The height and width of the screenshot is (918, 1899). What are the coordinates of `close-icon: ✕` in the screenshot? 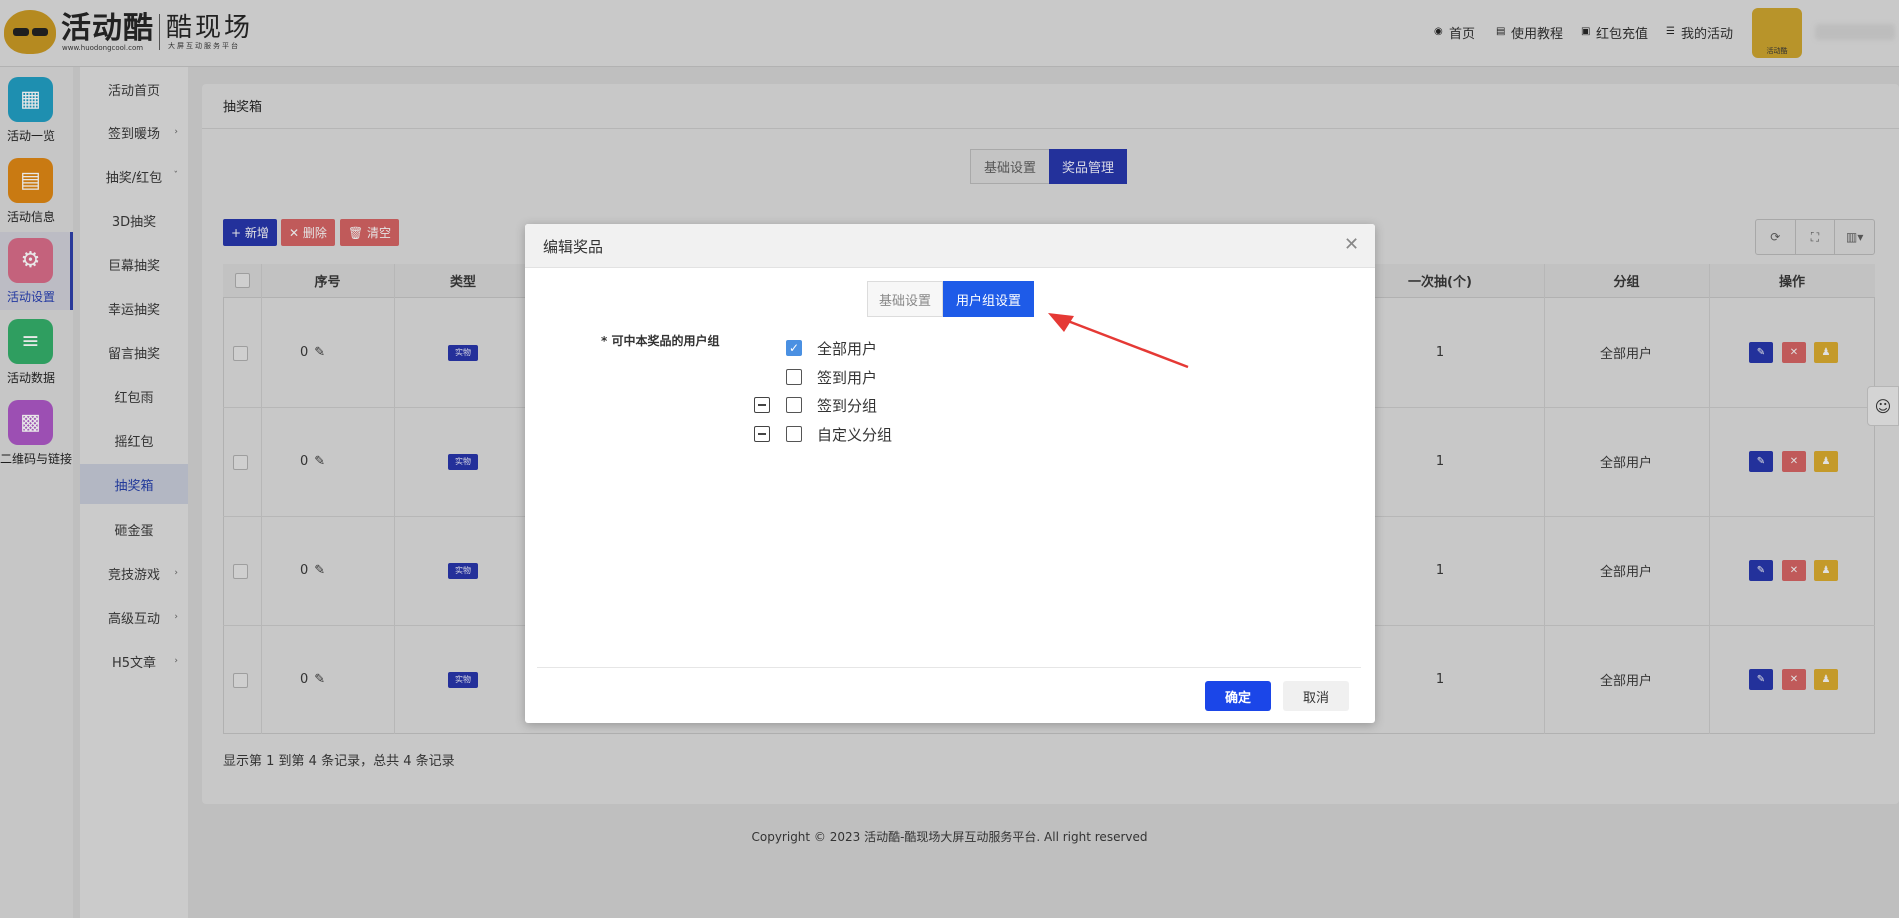 It's located at (1351, 245).